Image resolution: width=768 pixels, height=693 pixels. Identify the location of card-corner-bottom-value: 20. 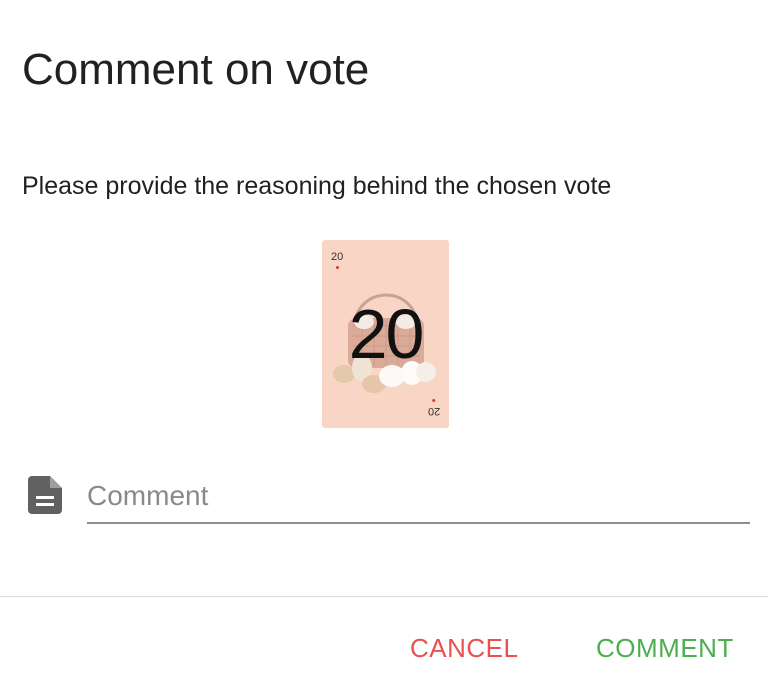
(433, 411).